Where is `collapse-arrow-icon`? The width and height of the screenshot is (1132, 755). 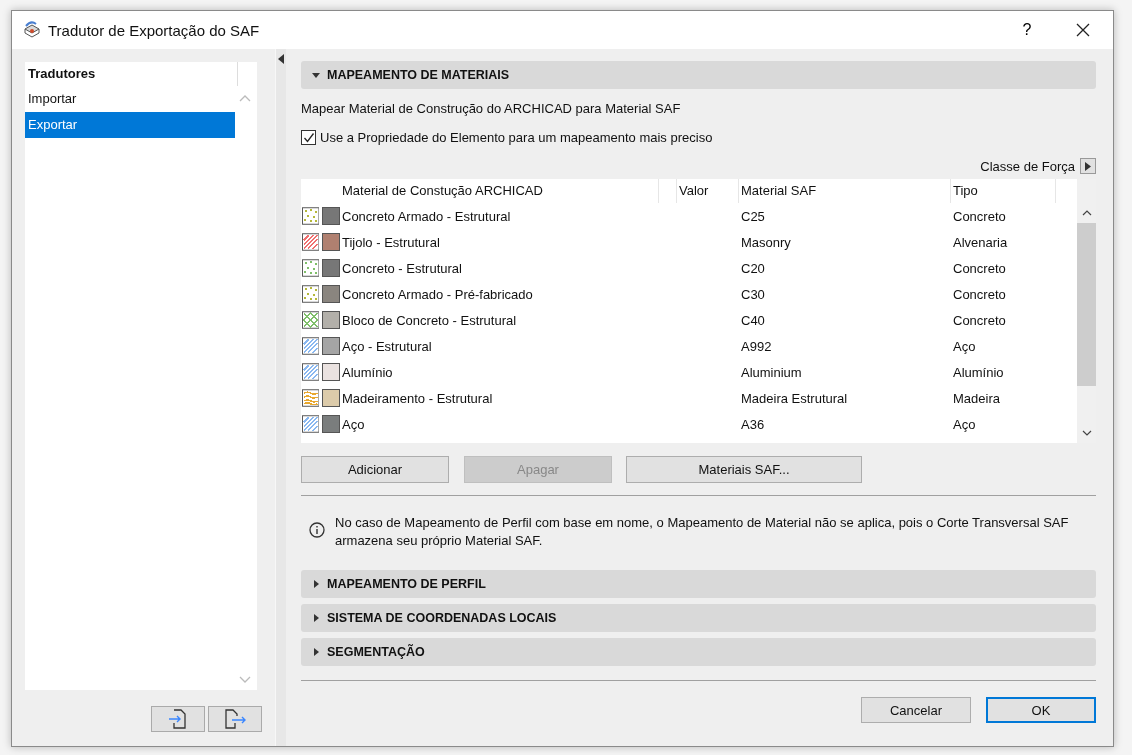
collapse-arrow-icon is located at coordinates (281, 59).